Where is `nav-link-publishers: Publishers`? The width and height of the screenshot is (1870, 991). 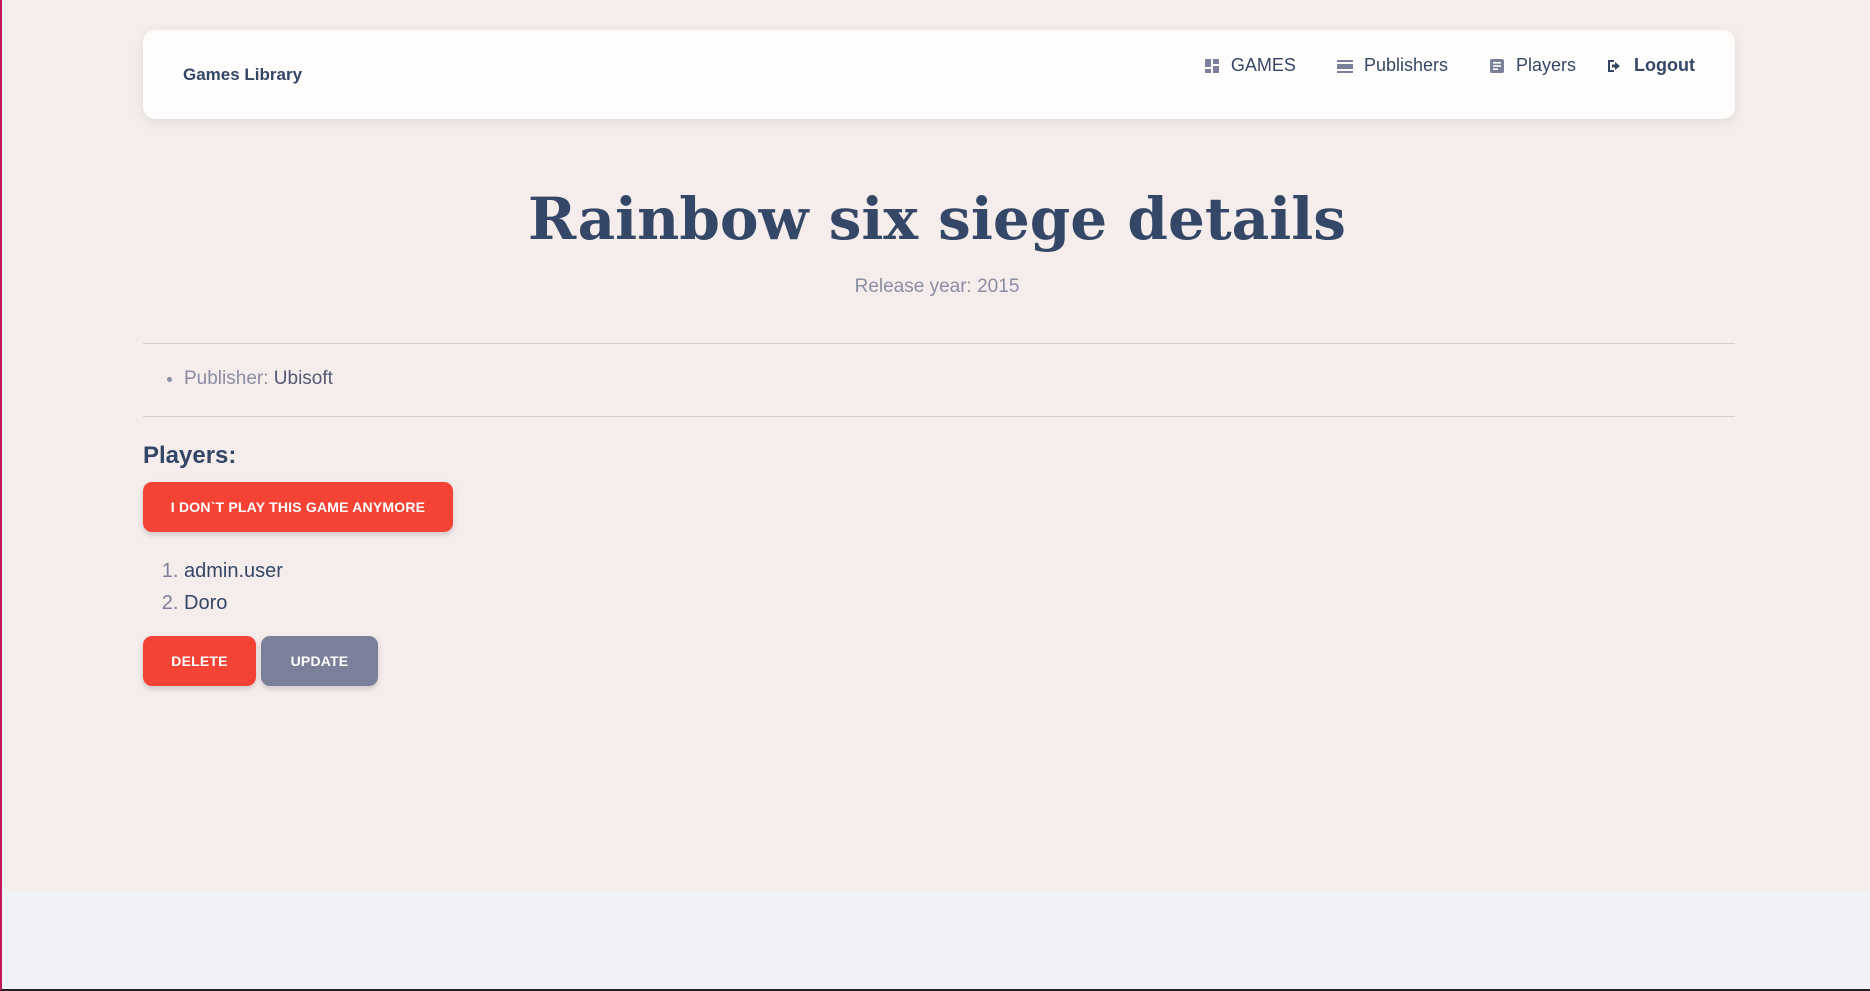 nav-link-publishers: Publishers is located at coordinates (1392, 65).